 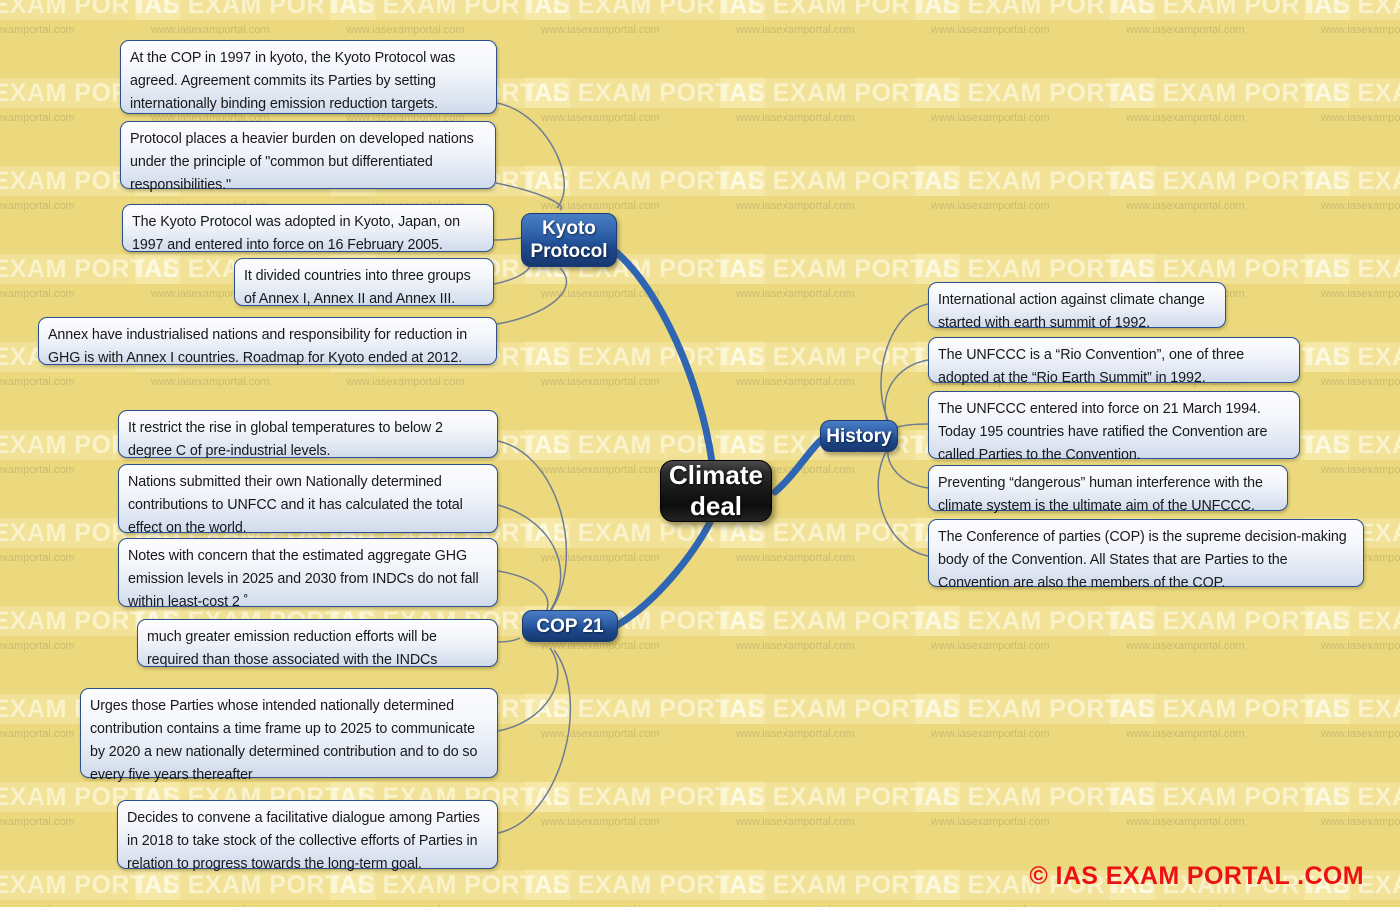 I want to click on copyright-notice: © IAS EXAM PORTAL .COM, so click(x=1196, y=876).